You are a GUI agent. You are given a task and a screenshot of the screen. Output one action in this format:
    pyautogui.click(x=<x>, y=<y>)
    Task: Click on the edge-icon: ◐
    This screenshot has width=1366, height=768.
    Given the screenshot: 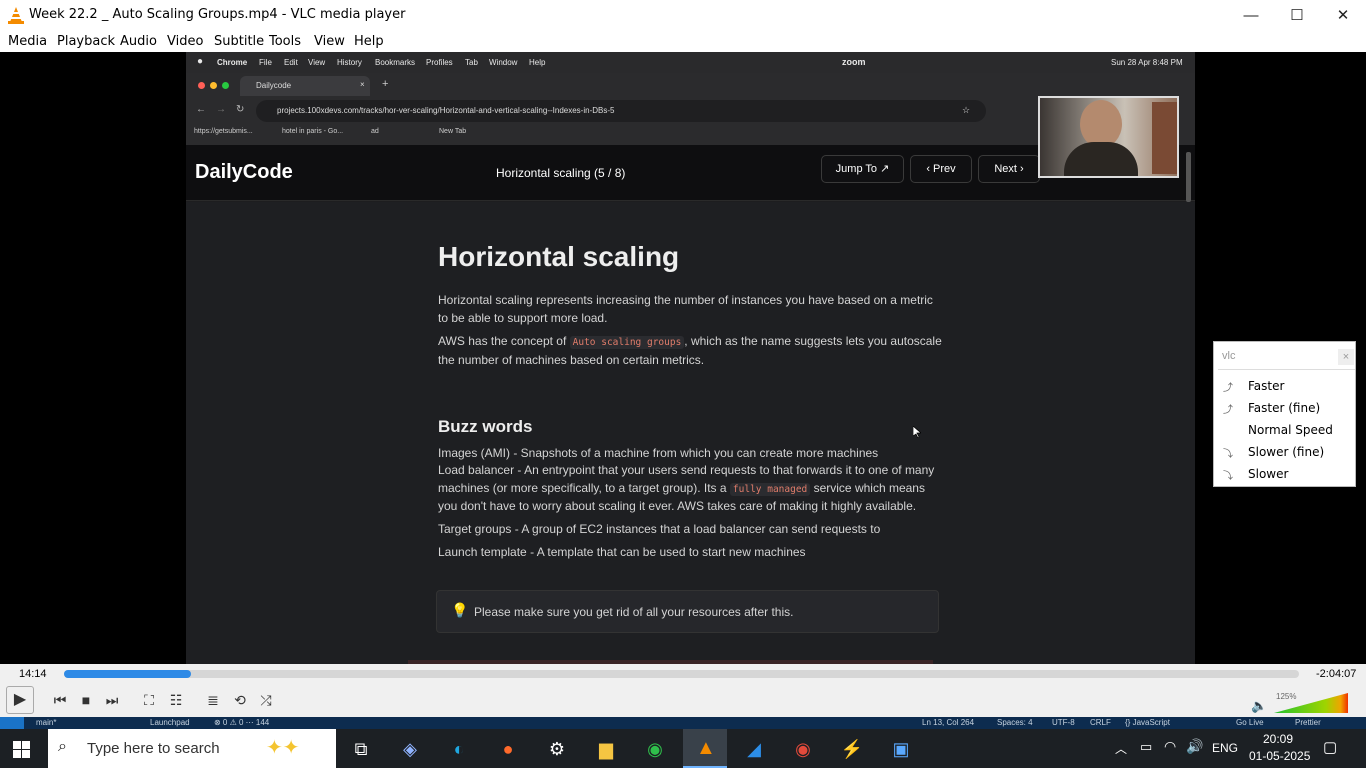 What is the action you would take?
    pyautogui.click(x=459, y=749)
    